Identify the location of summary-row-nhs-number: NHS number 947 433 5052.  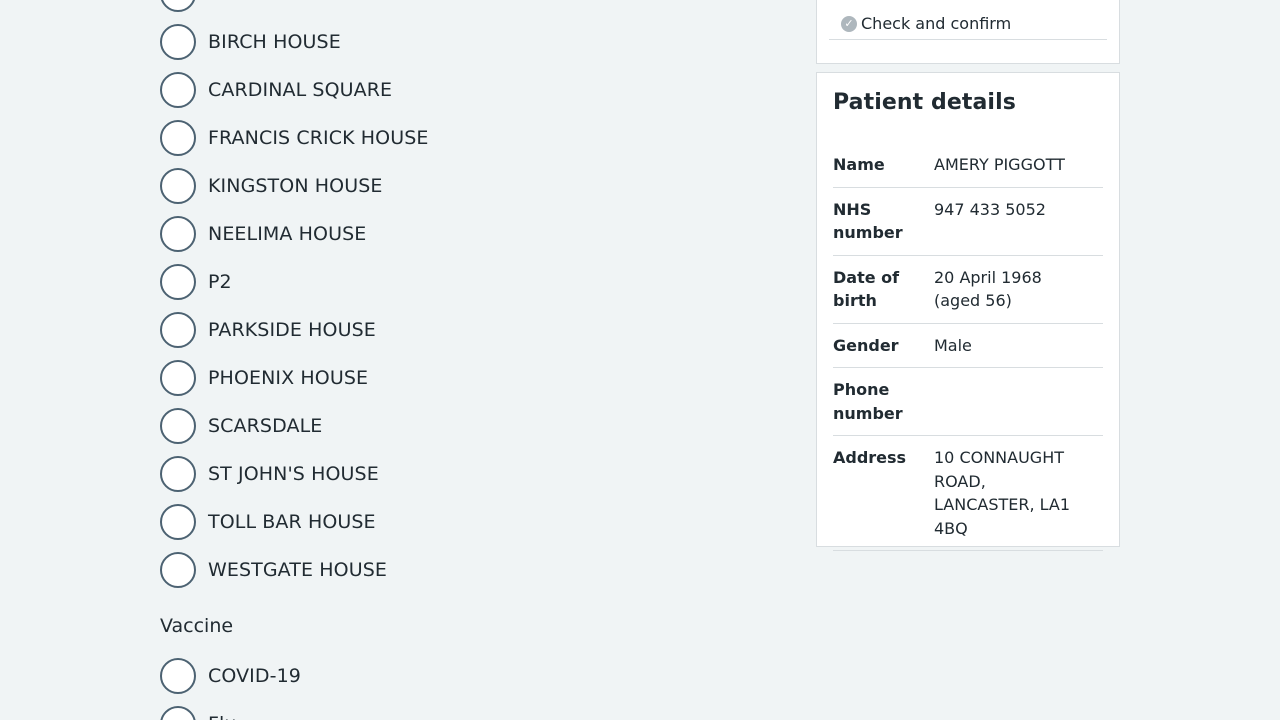
(968, 227).